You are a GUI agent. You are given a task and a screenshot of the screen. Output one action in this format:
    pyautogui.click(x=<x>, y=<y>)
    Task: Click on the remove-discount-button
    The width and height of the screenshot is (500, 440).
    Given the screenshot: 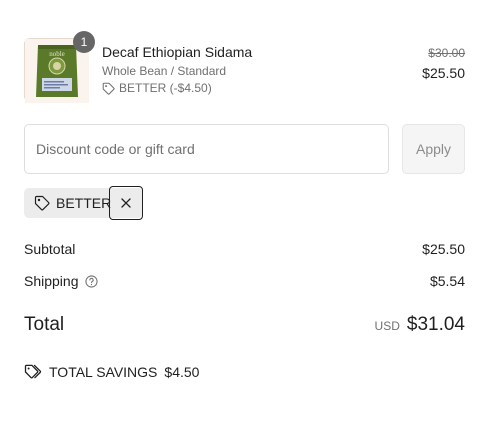 What is the action you would take?
    pyautogui.click(x=126, y=203)
    